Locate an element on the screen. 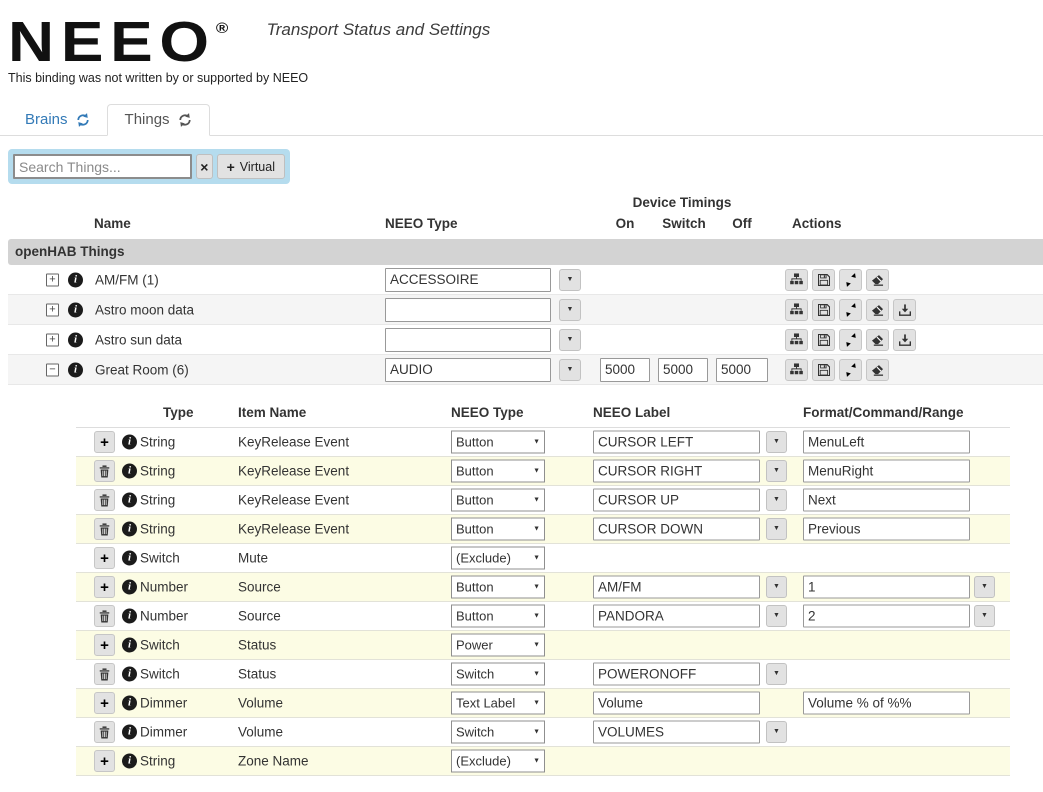 The width and height of the screenshot is (1043, 792). timing-on-input is located at coordinates (625, 369).